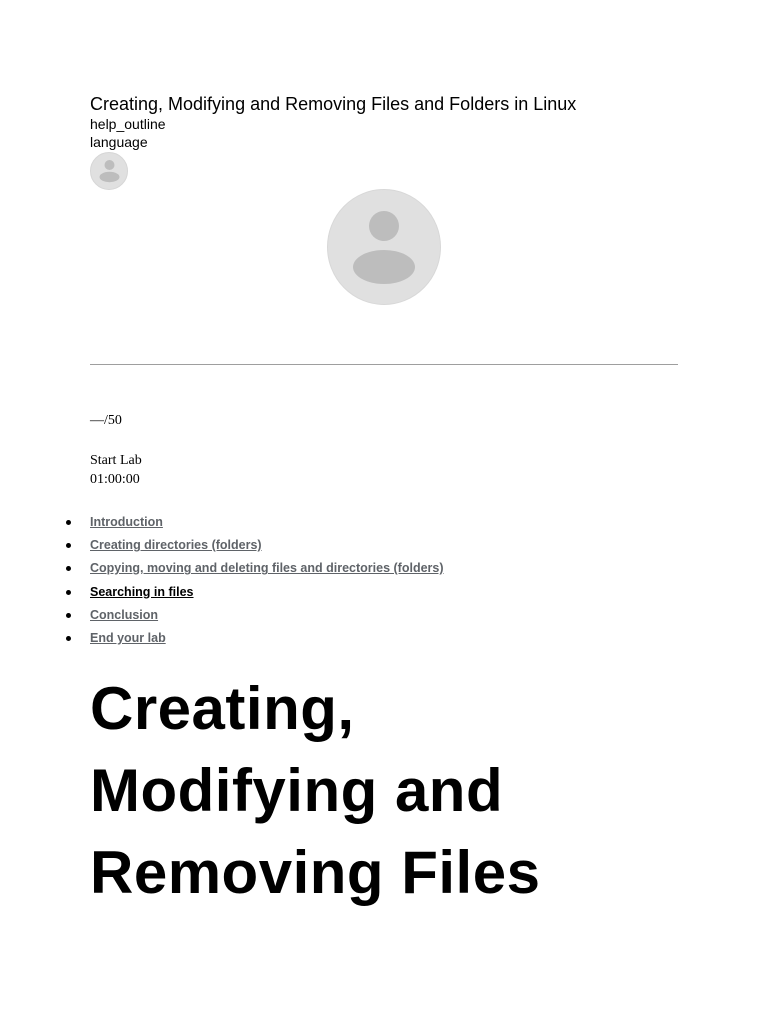  Describe the element at coordinates (106, 420) in the screenshot. I see `lab-score: —/50` at that location.